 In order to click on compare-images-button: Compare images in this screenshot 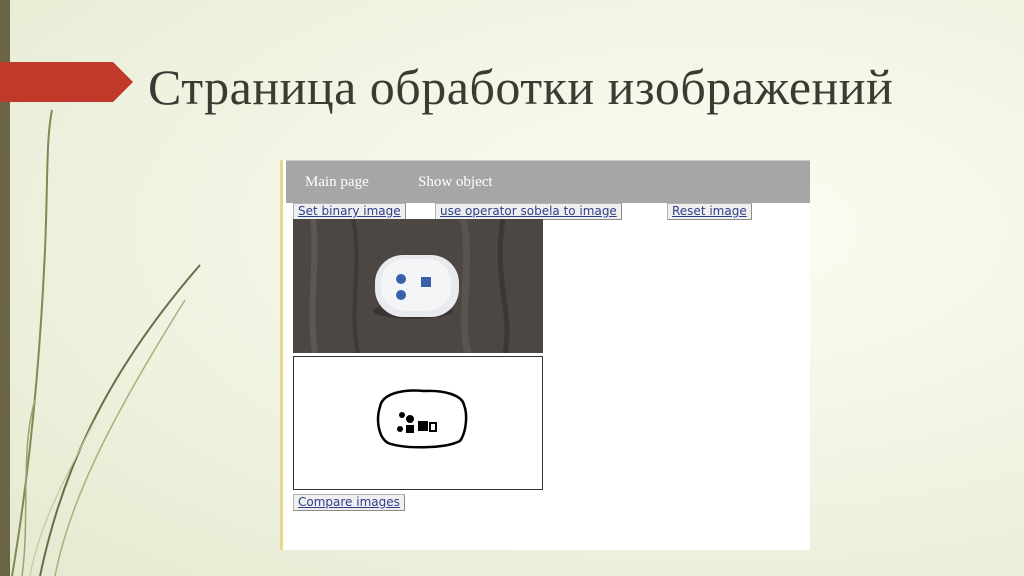, I will do `click(349, 502)`.